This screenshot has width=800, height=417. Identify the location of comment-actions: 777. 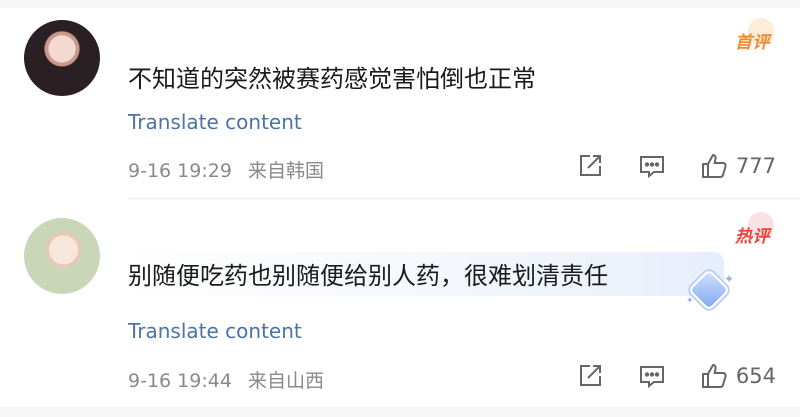
(676, 166).